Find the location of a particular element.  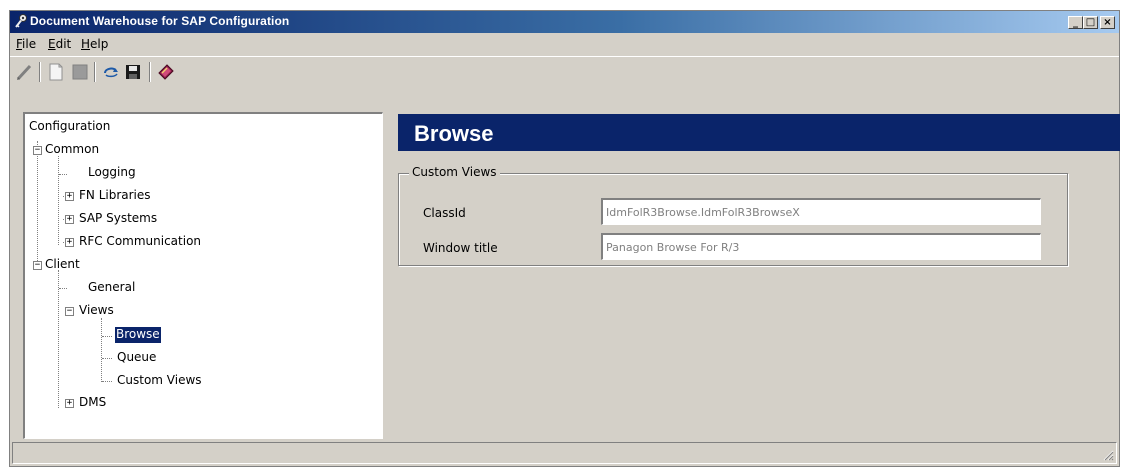

tree-node-client: Client is located at coordinates (62, 265).